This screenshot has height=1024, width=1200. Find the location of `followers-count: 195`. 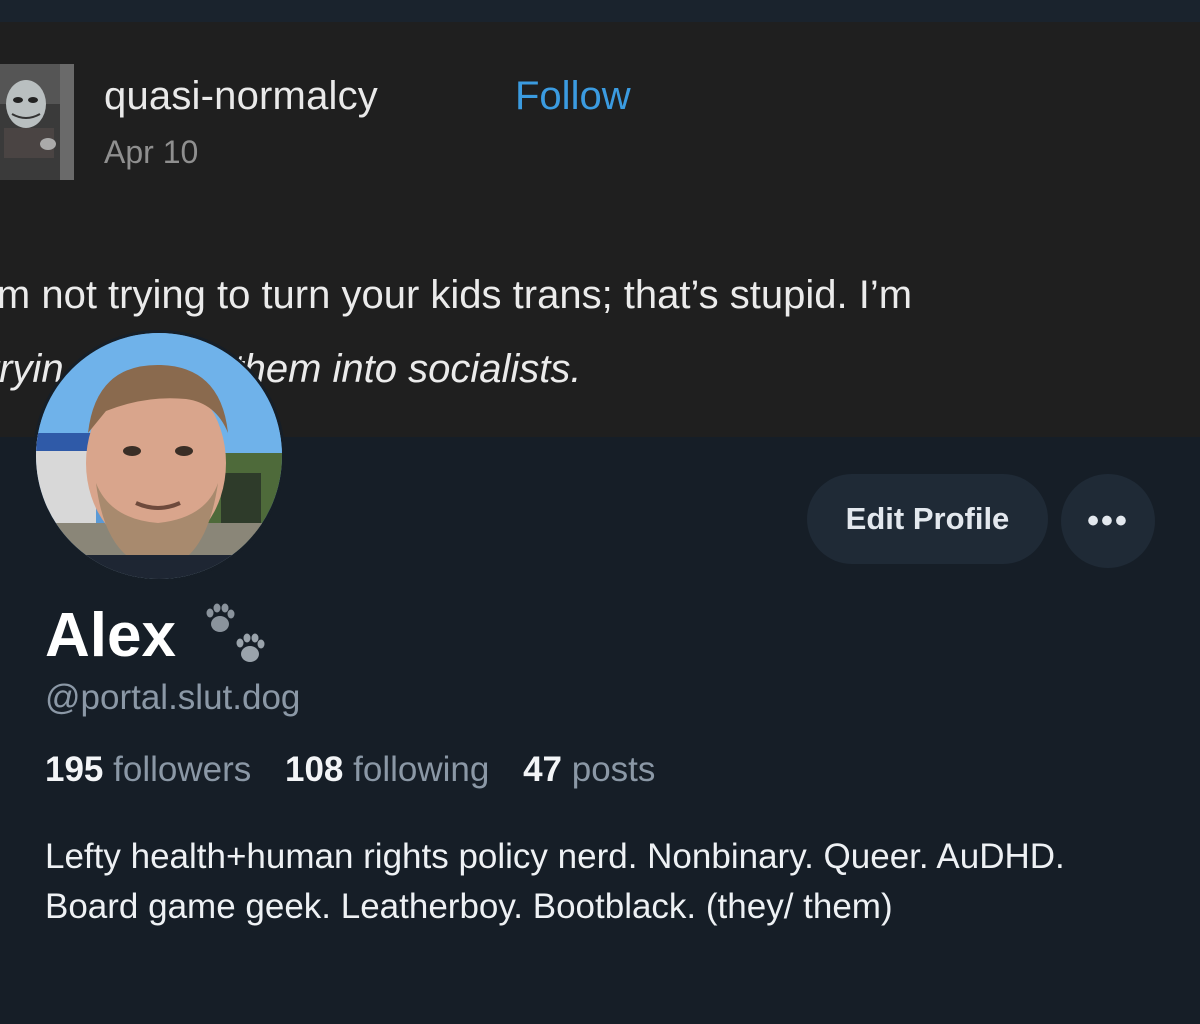

followers-count: 195 is located at coordinates (74, 769).